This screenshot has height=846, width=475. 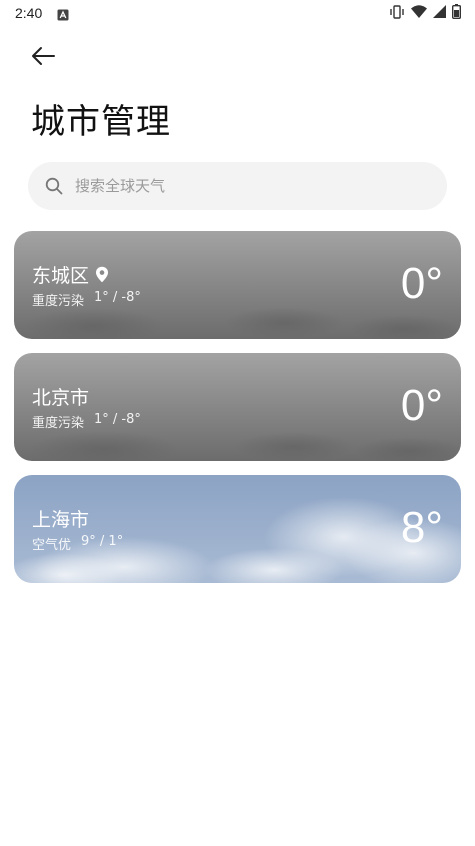 I want to click on city-name-row: 东城区, so click(x=70, y=274).